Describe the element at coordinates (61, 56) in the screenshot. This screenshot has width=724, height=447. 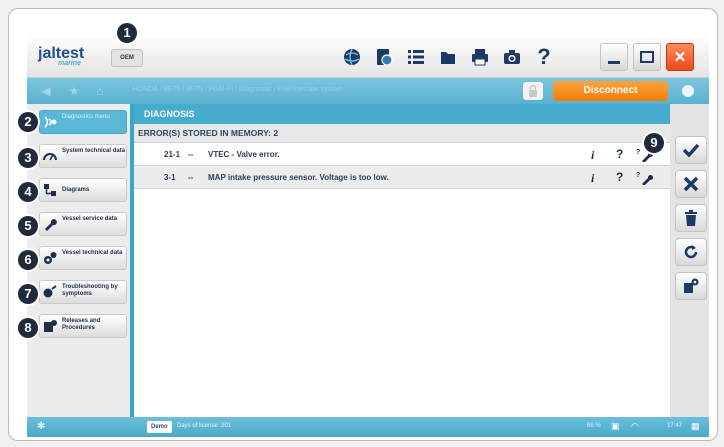
I see `app-logo: jaltest marine` at that location.